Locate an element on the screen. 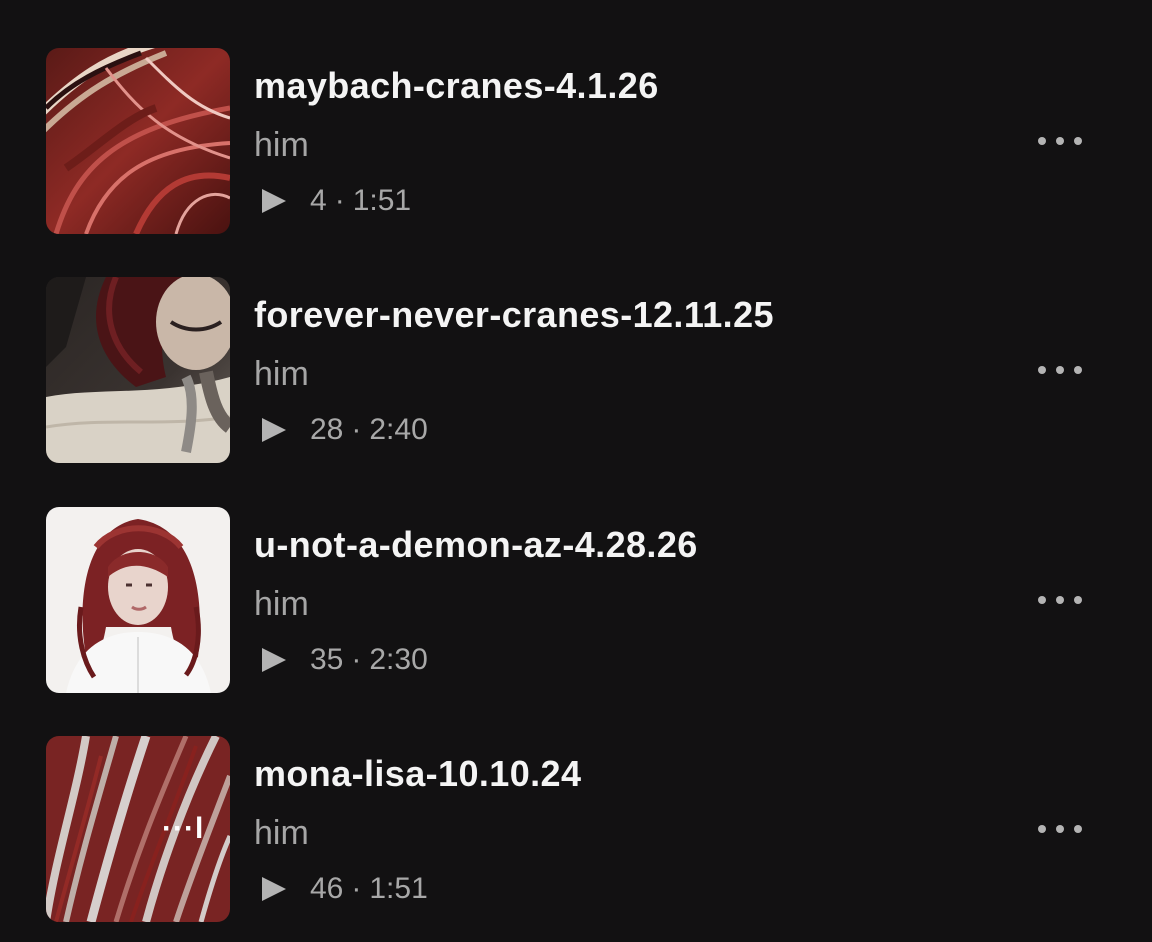  track-duration: 2:40 is located at coordinates (398, 429).